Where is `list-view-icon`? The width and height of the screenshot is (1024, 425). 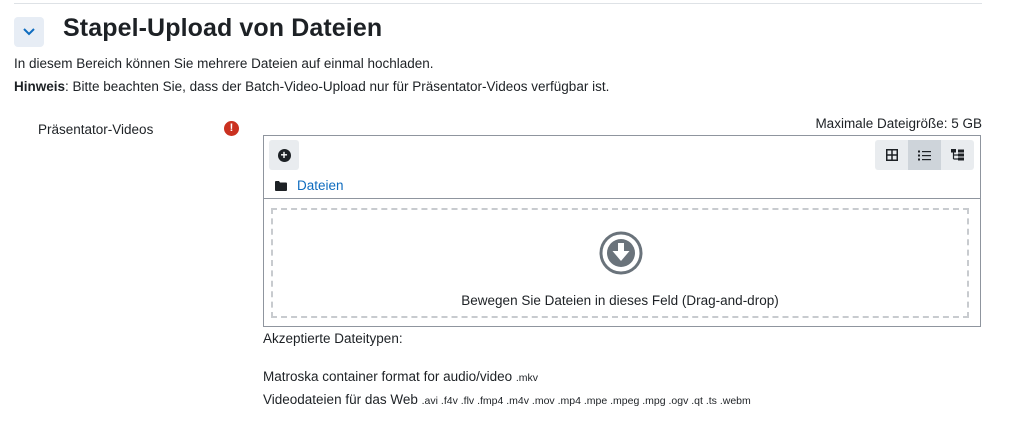
list-view-icon is located at coordinates (924, 155).